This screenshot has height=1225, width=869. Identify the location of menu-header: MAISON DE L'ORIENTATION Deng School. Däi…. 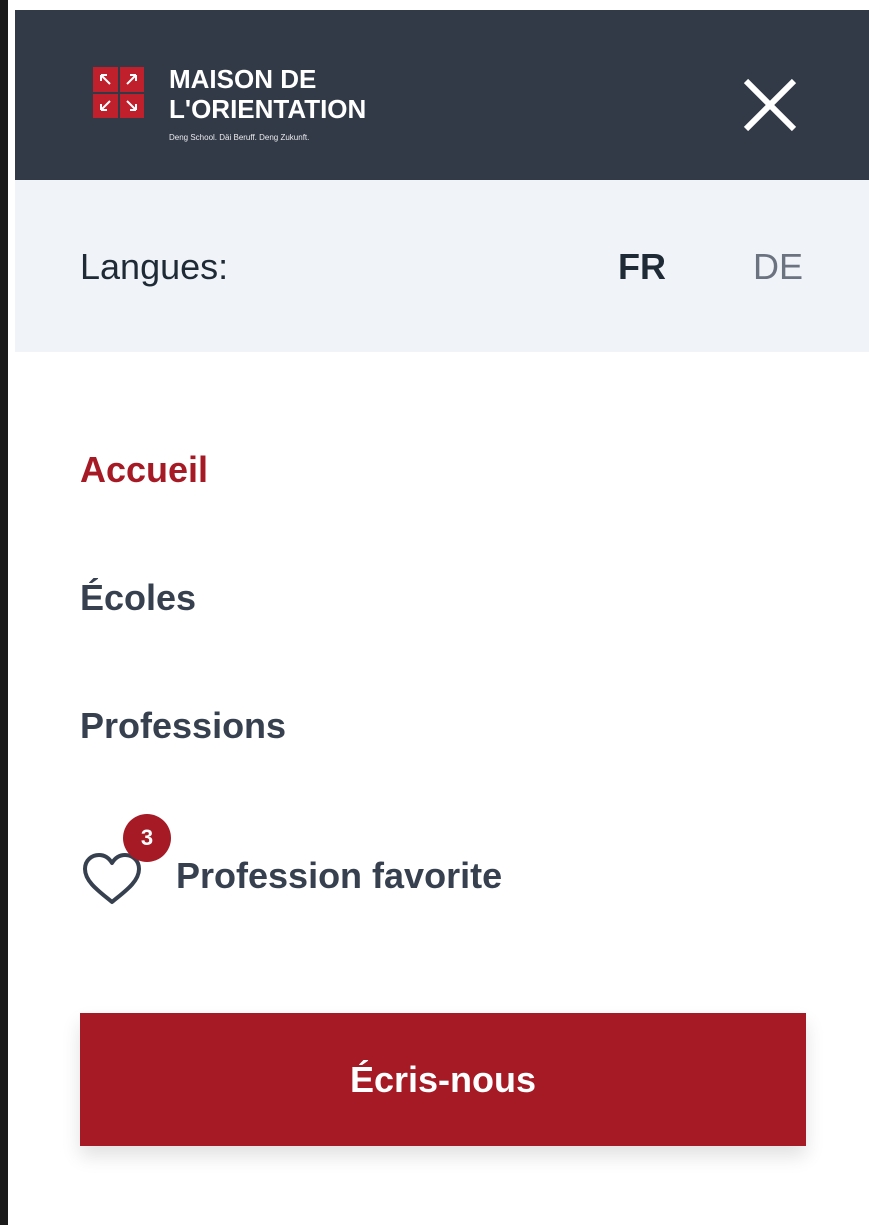
(442, 95).